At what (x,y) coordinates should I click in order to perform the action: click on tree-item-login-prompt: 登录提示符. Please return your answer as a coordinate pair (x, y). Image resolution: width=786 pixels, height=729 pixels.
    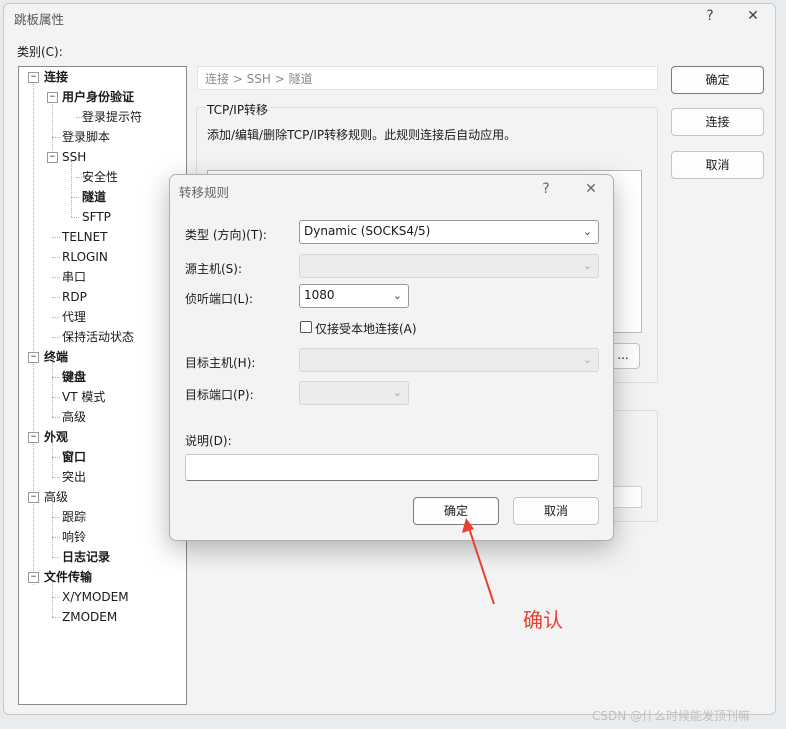
    Looking at the image, I should click on (112, 117).